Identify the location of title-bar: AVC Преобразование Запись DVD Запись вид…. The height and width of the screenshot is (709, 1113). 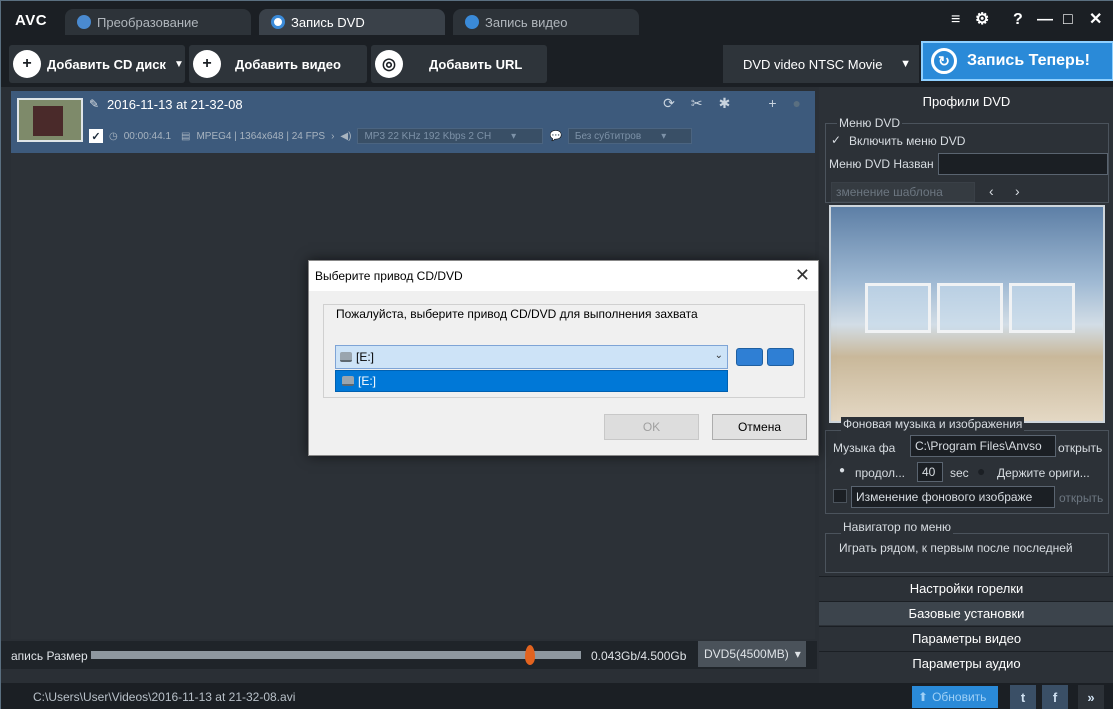
(557, 21).